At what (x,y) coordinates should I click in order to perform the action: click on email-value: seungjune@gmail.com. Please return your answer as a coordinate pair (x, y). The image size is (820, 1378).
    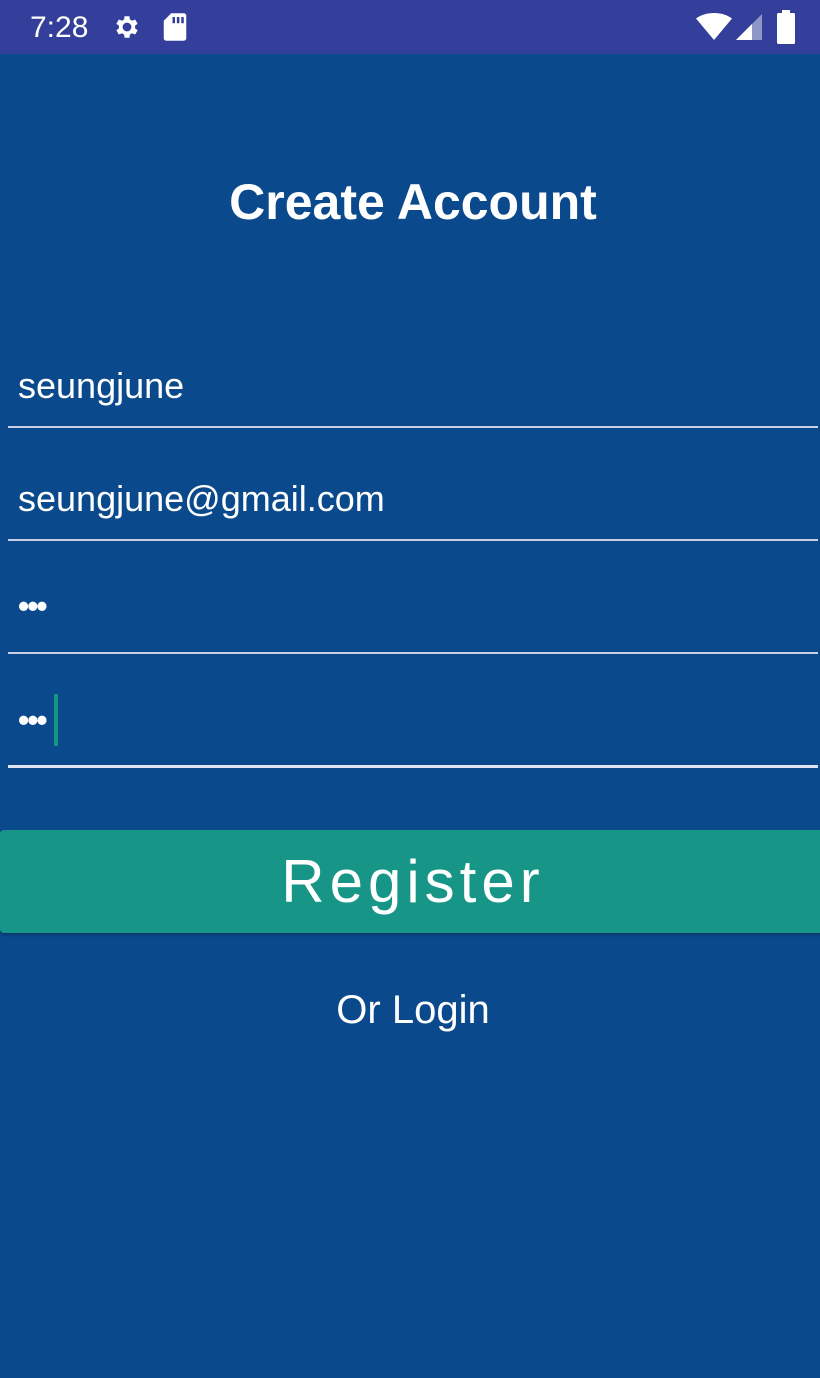
    Looking at the image, I should click on (201, 498).